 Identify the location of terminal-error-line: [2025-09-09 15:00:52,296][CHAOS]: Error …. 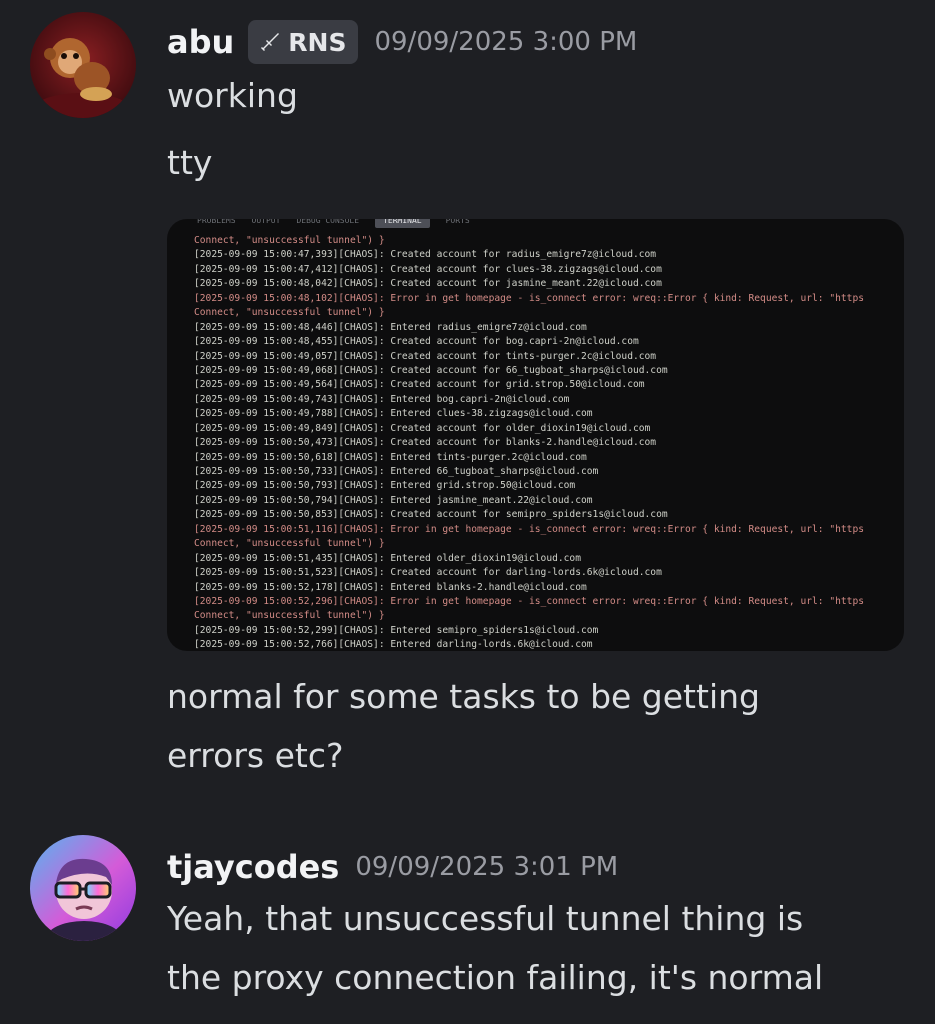
(529, 601).